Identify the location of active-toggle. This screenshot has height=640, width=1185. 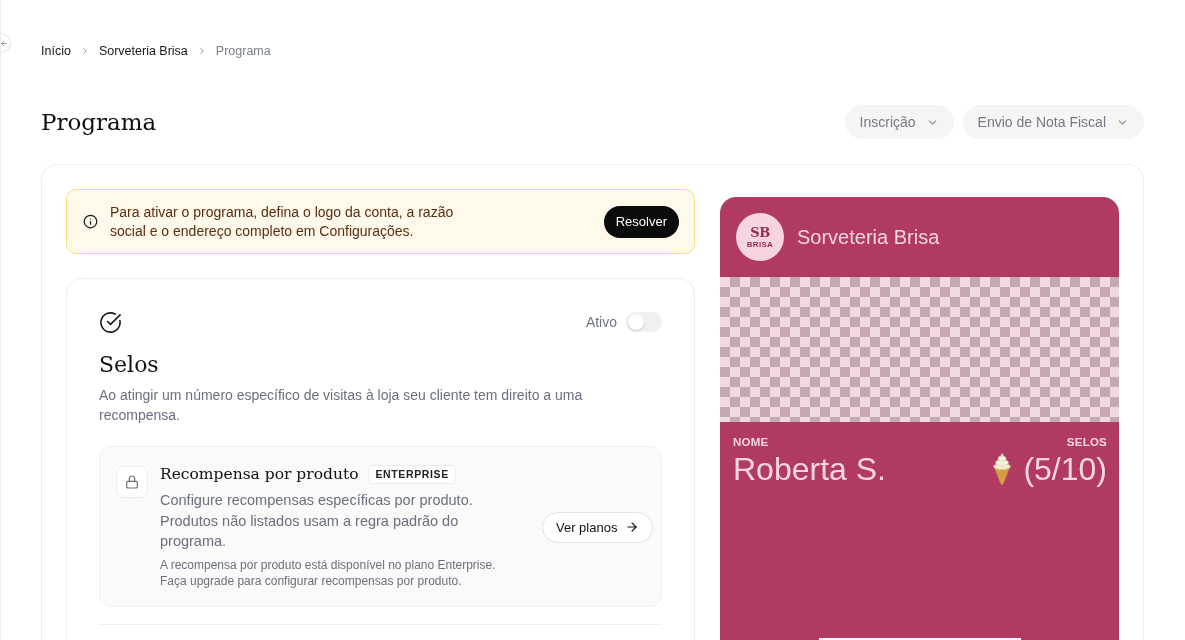
(644, 322).